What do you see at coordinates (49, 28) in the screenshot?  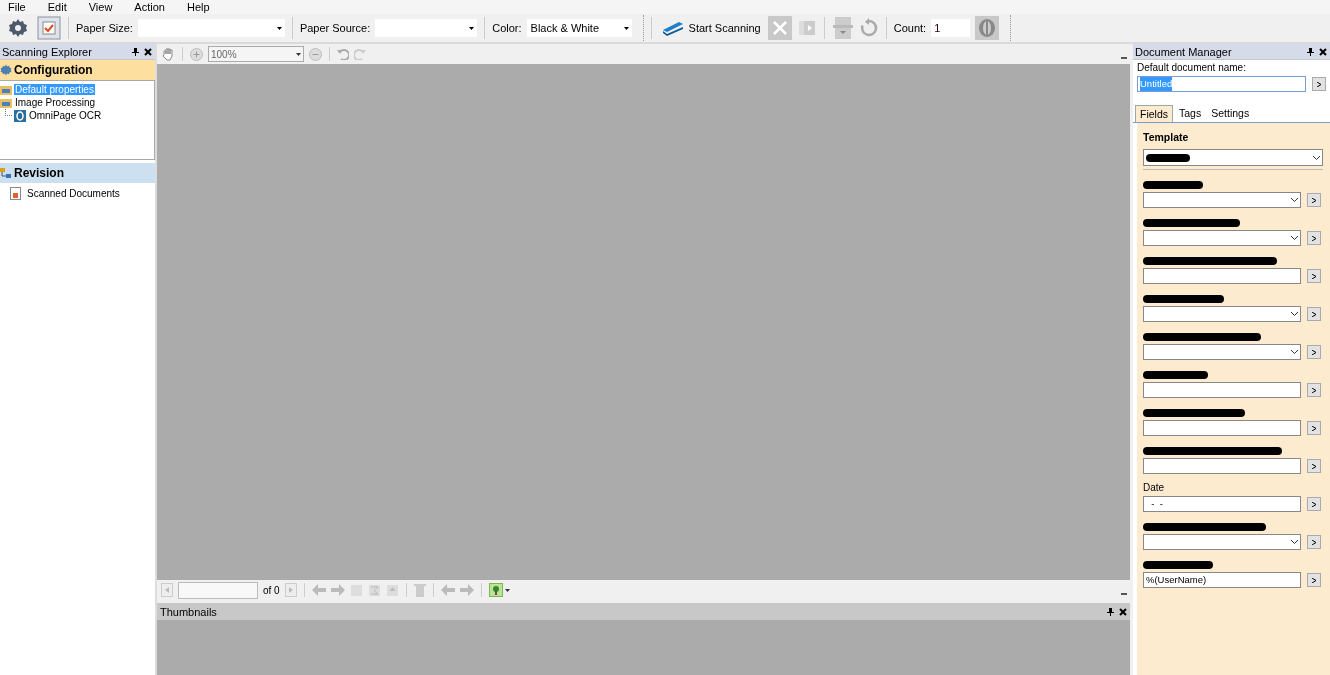 I see `checklist-icon` at bounding box center [49, 28].